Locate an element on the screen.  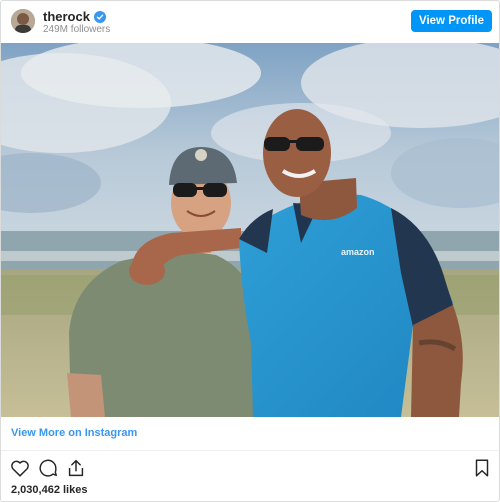
username: therock is located at coordinates (66, 16).